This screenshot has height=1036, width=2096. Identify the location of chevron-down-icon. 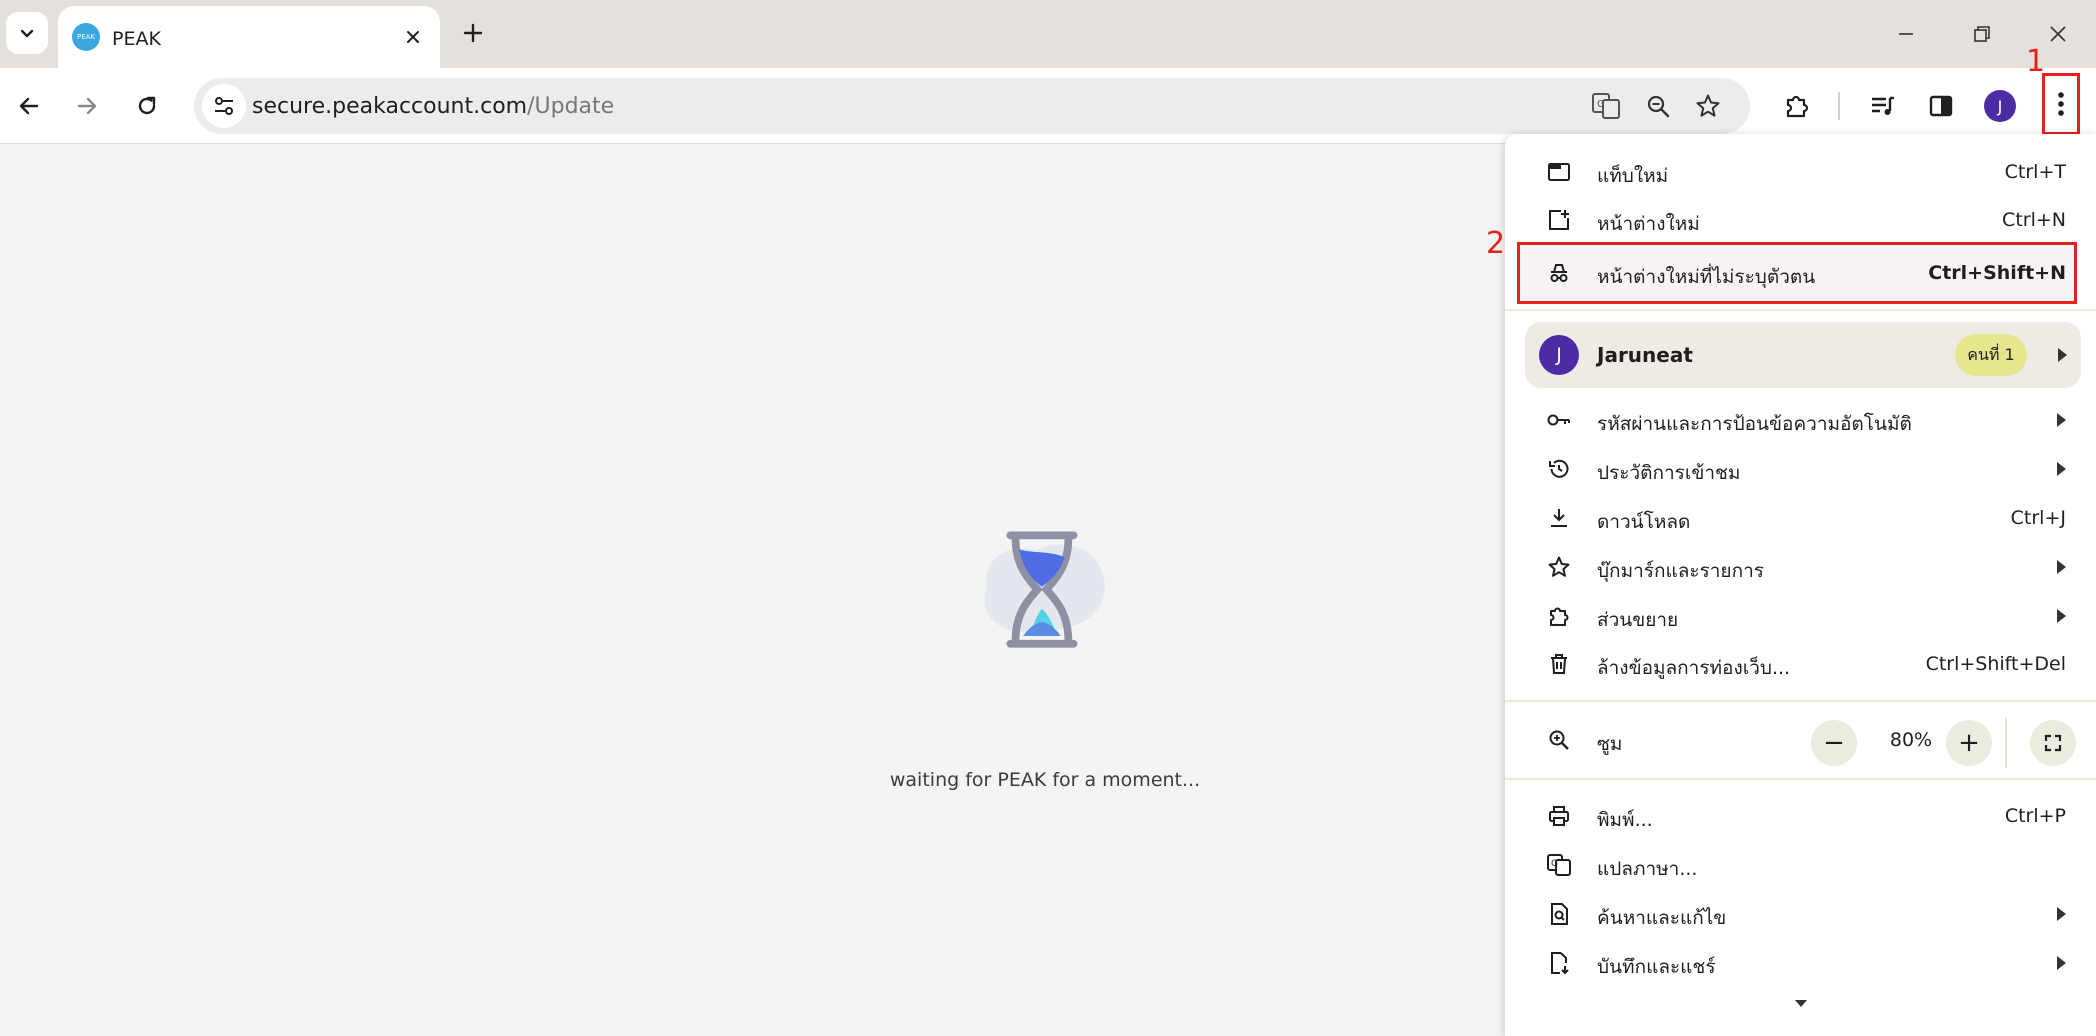
(27, 33).